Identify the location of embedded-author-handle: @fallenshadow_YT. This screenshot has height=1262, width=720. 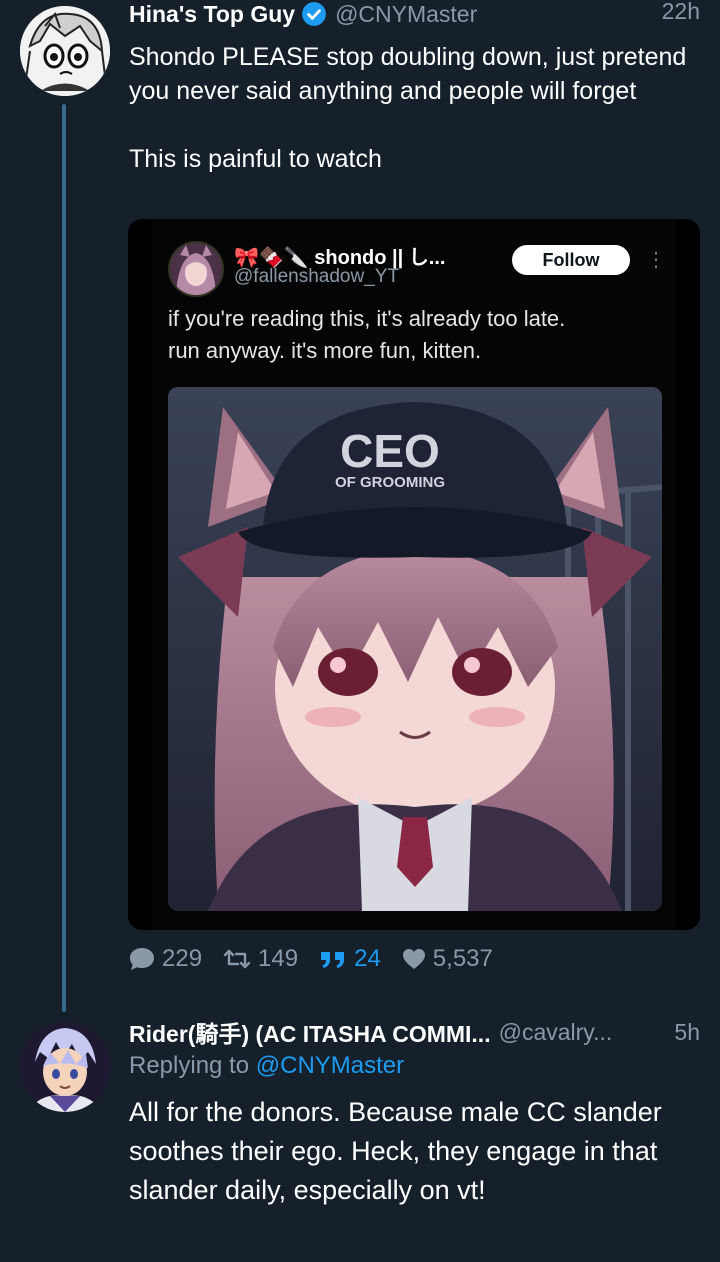
(317, 276).